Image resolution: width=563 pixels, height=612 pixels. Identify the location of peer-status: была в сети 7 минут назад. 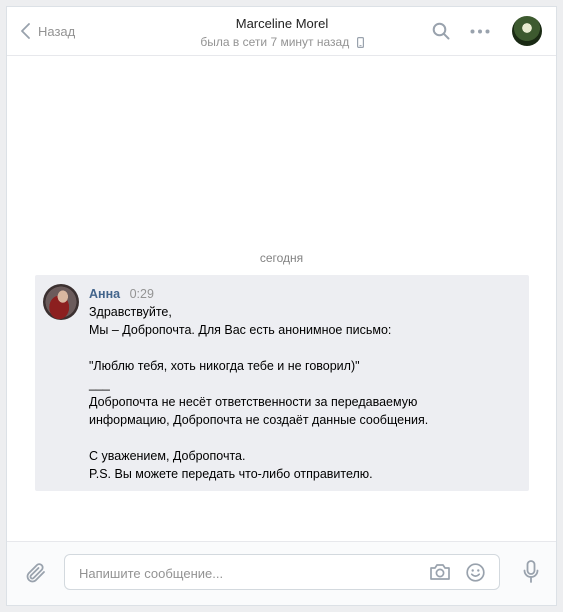
(282, 42).